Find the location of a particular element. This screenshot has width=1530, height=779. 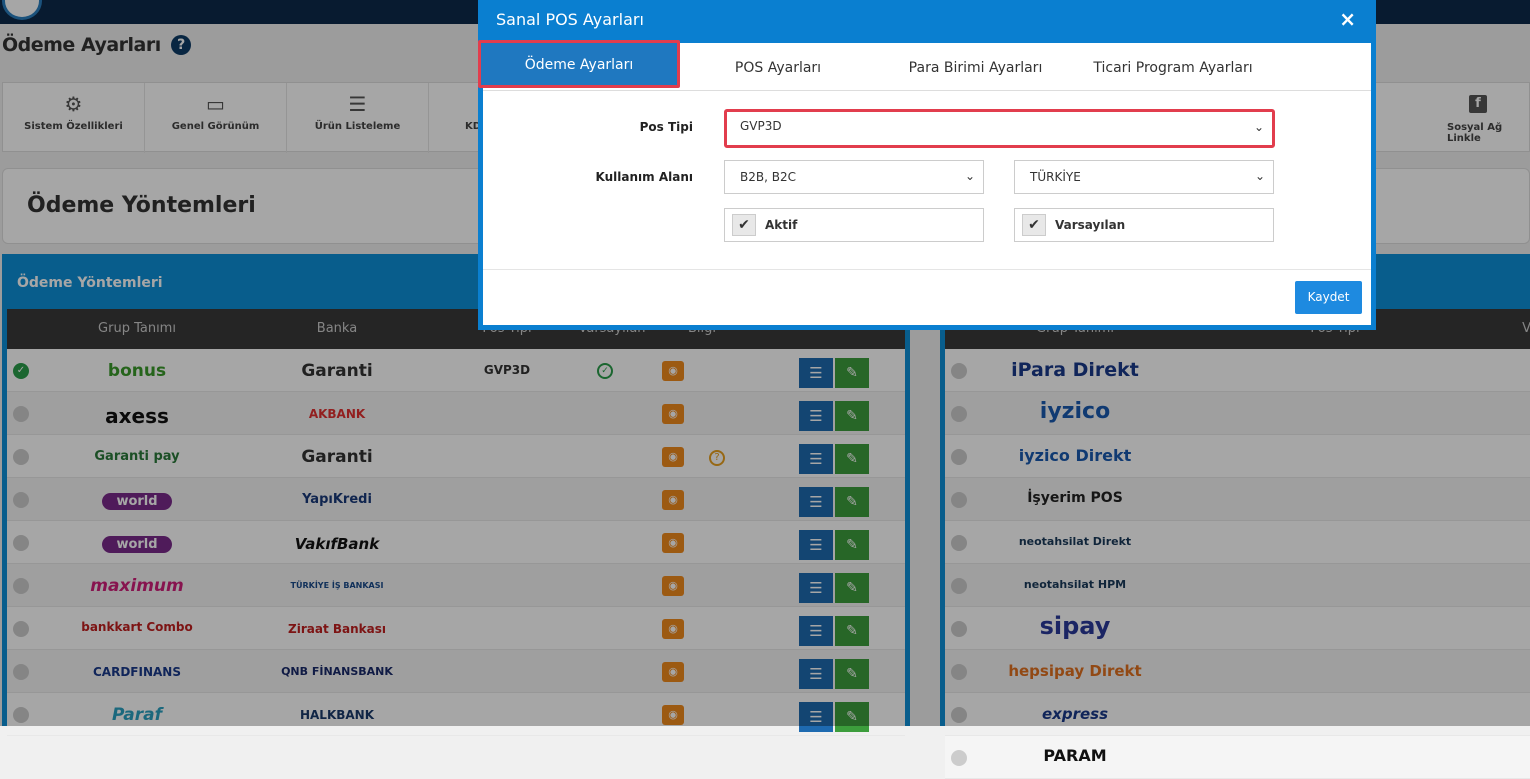

pos-tipi-select: GVP3D ⌄ is located at coordinates (999, 128).